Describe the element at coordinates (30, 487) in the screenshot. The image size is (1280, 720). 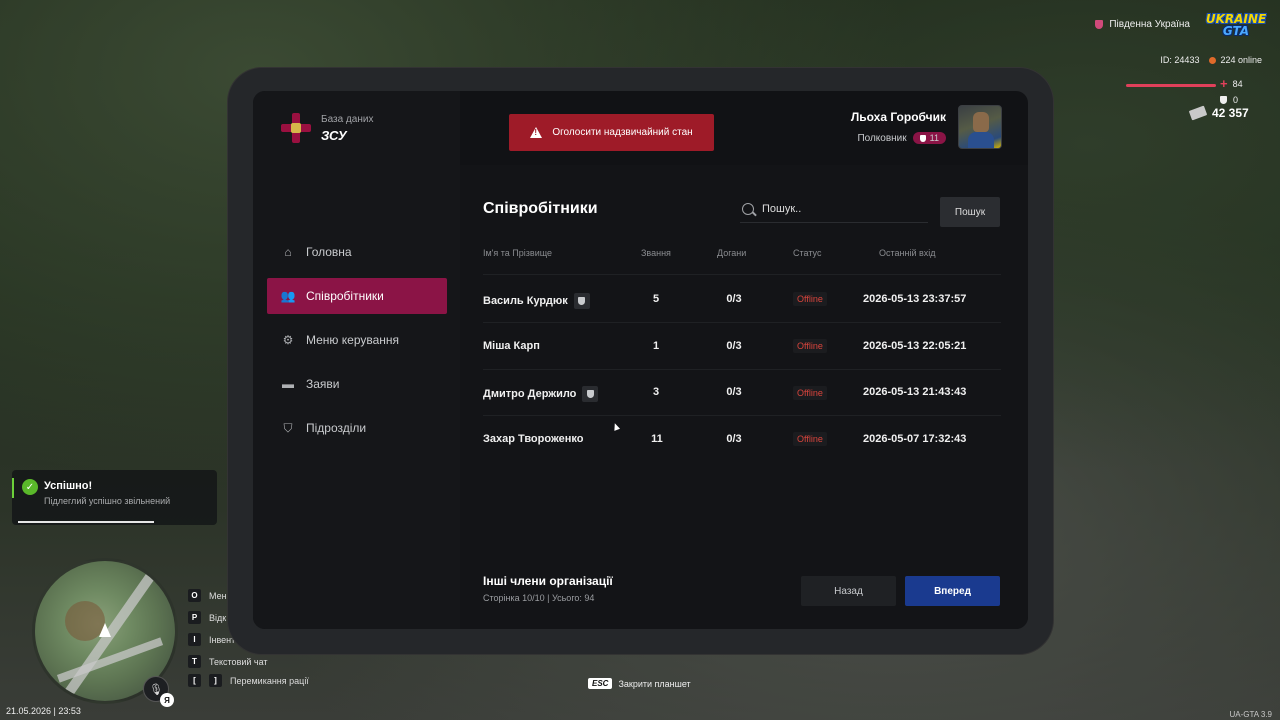
I see `checkmark-icon: ✓` at that location.